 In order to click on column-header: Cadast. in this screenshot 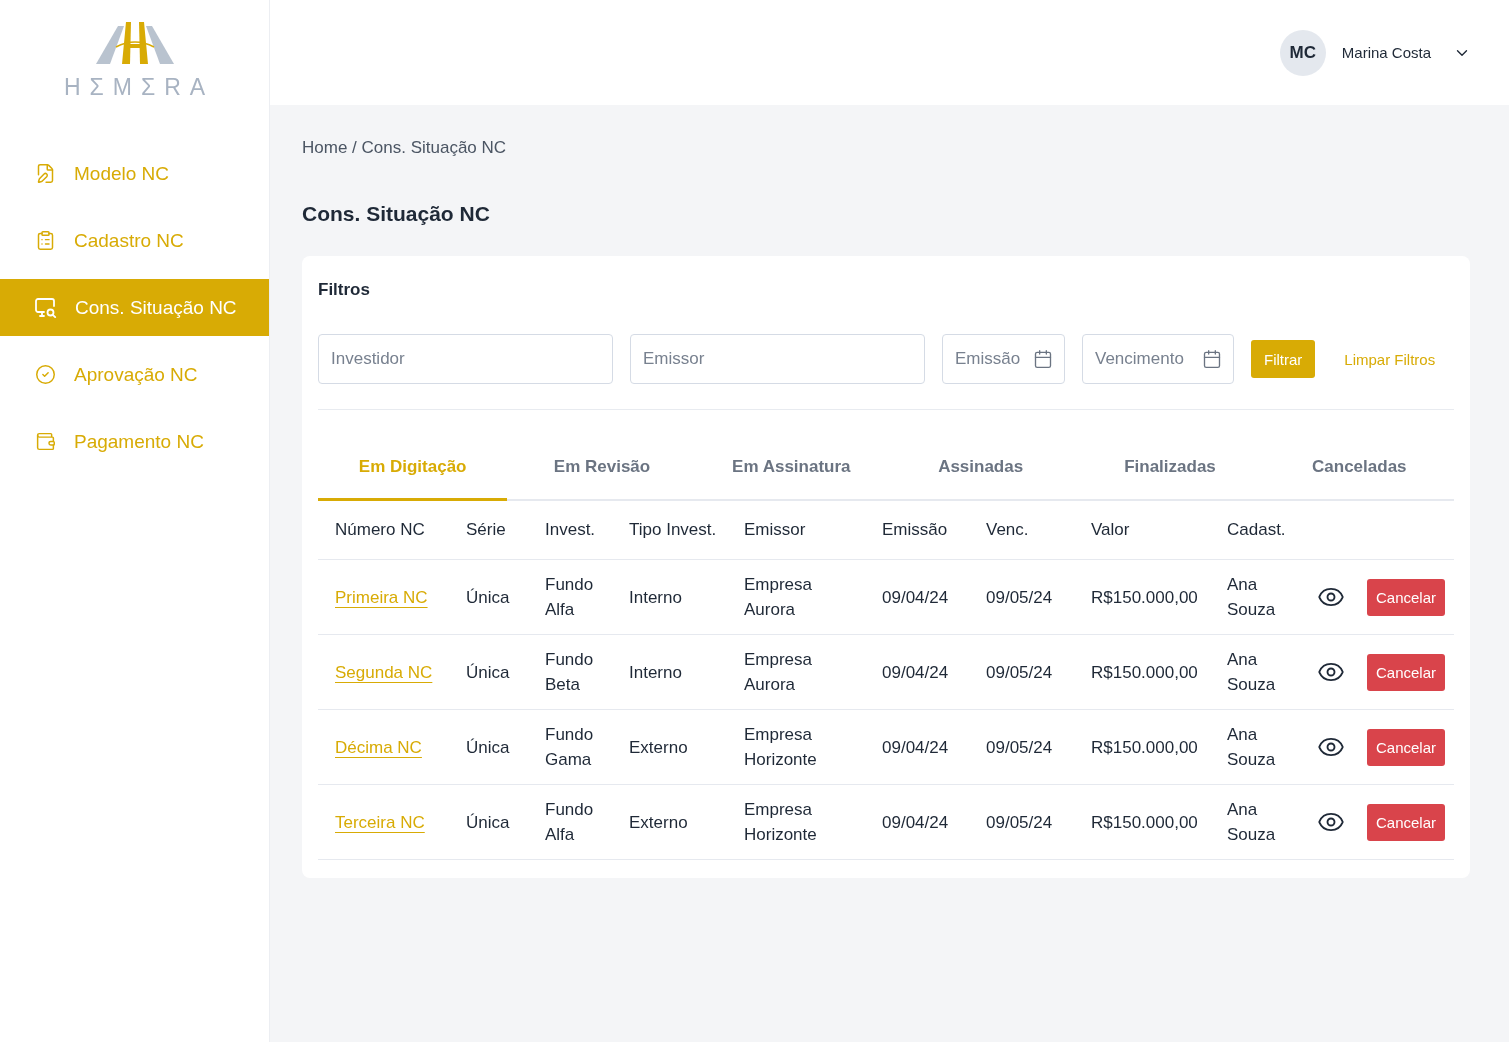, I will do `click(1257, 530)`.